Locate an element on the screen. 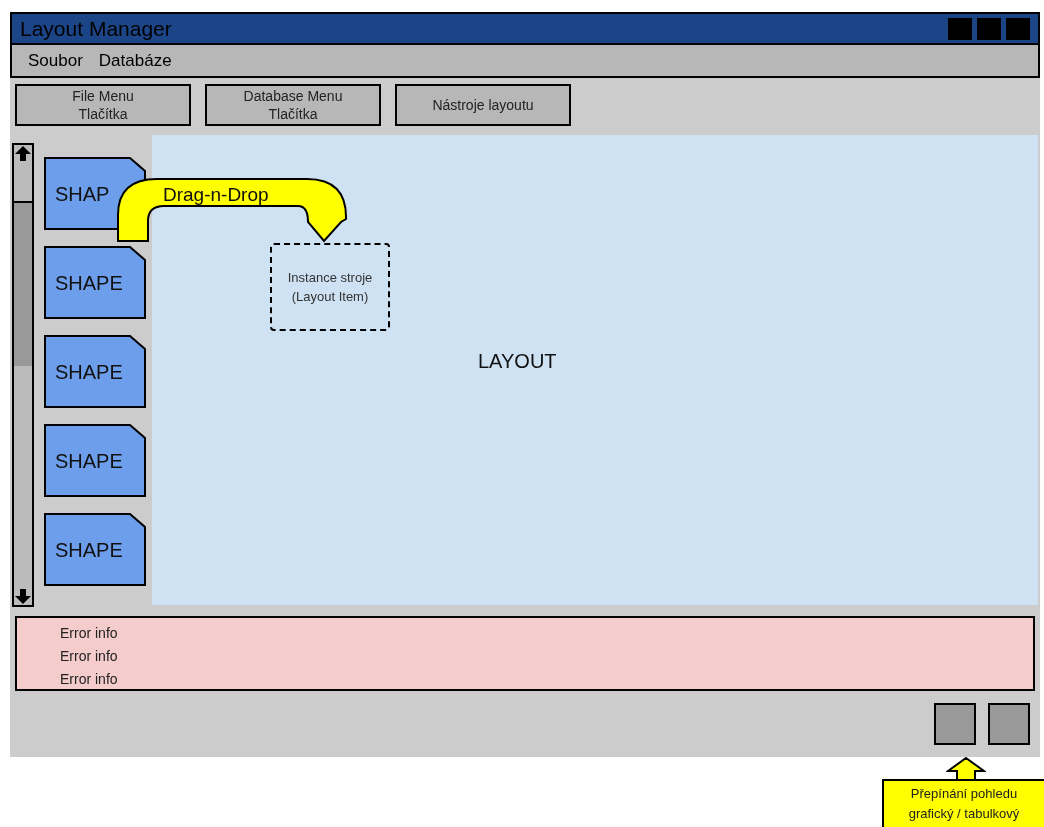 The image size is (1044, 827). toolbar-button: Database Menu Tlačítka is located at coordinates (293, 105).